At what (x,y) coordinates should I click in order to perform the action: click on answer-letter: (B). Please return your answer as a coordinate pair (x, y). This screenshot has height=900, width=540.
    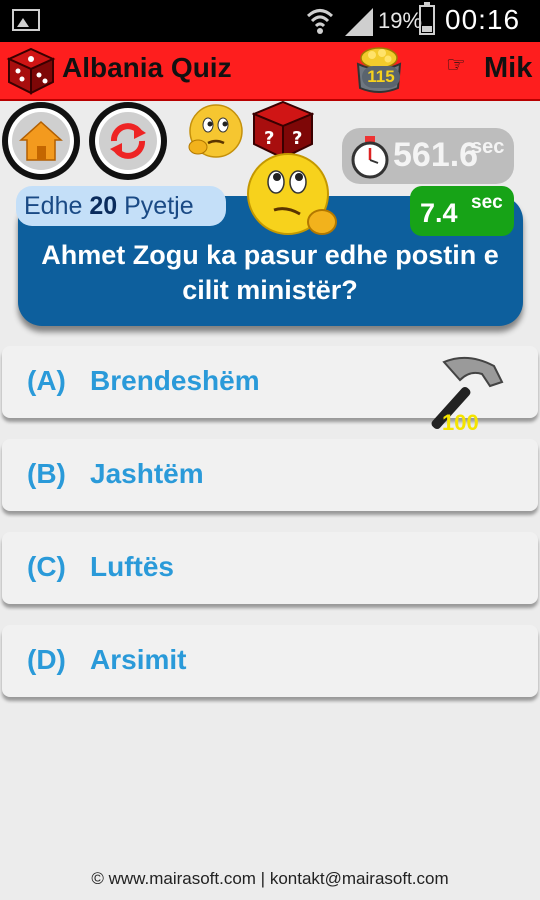
    Looking at the image, I should click on (46, 473).